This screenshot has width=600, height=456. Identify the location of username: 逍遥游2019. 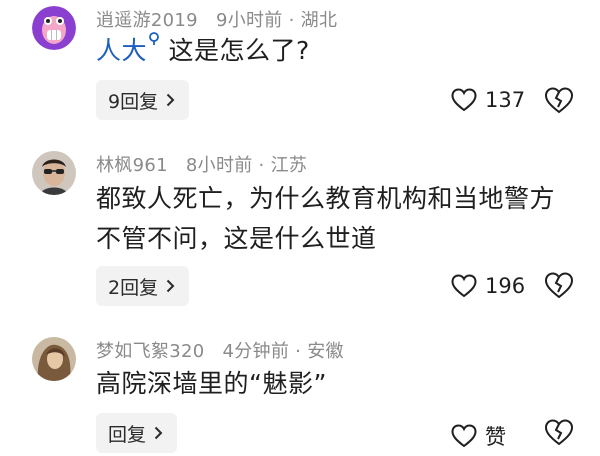
(147, 20).